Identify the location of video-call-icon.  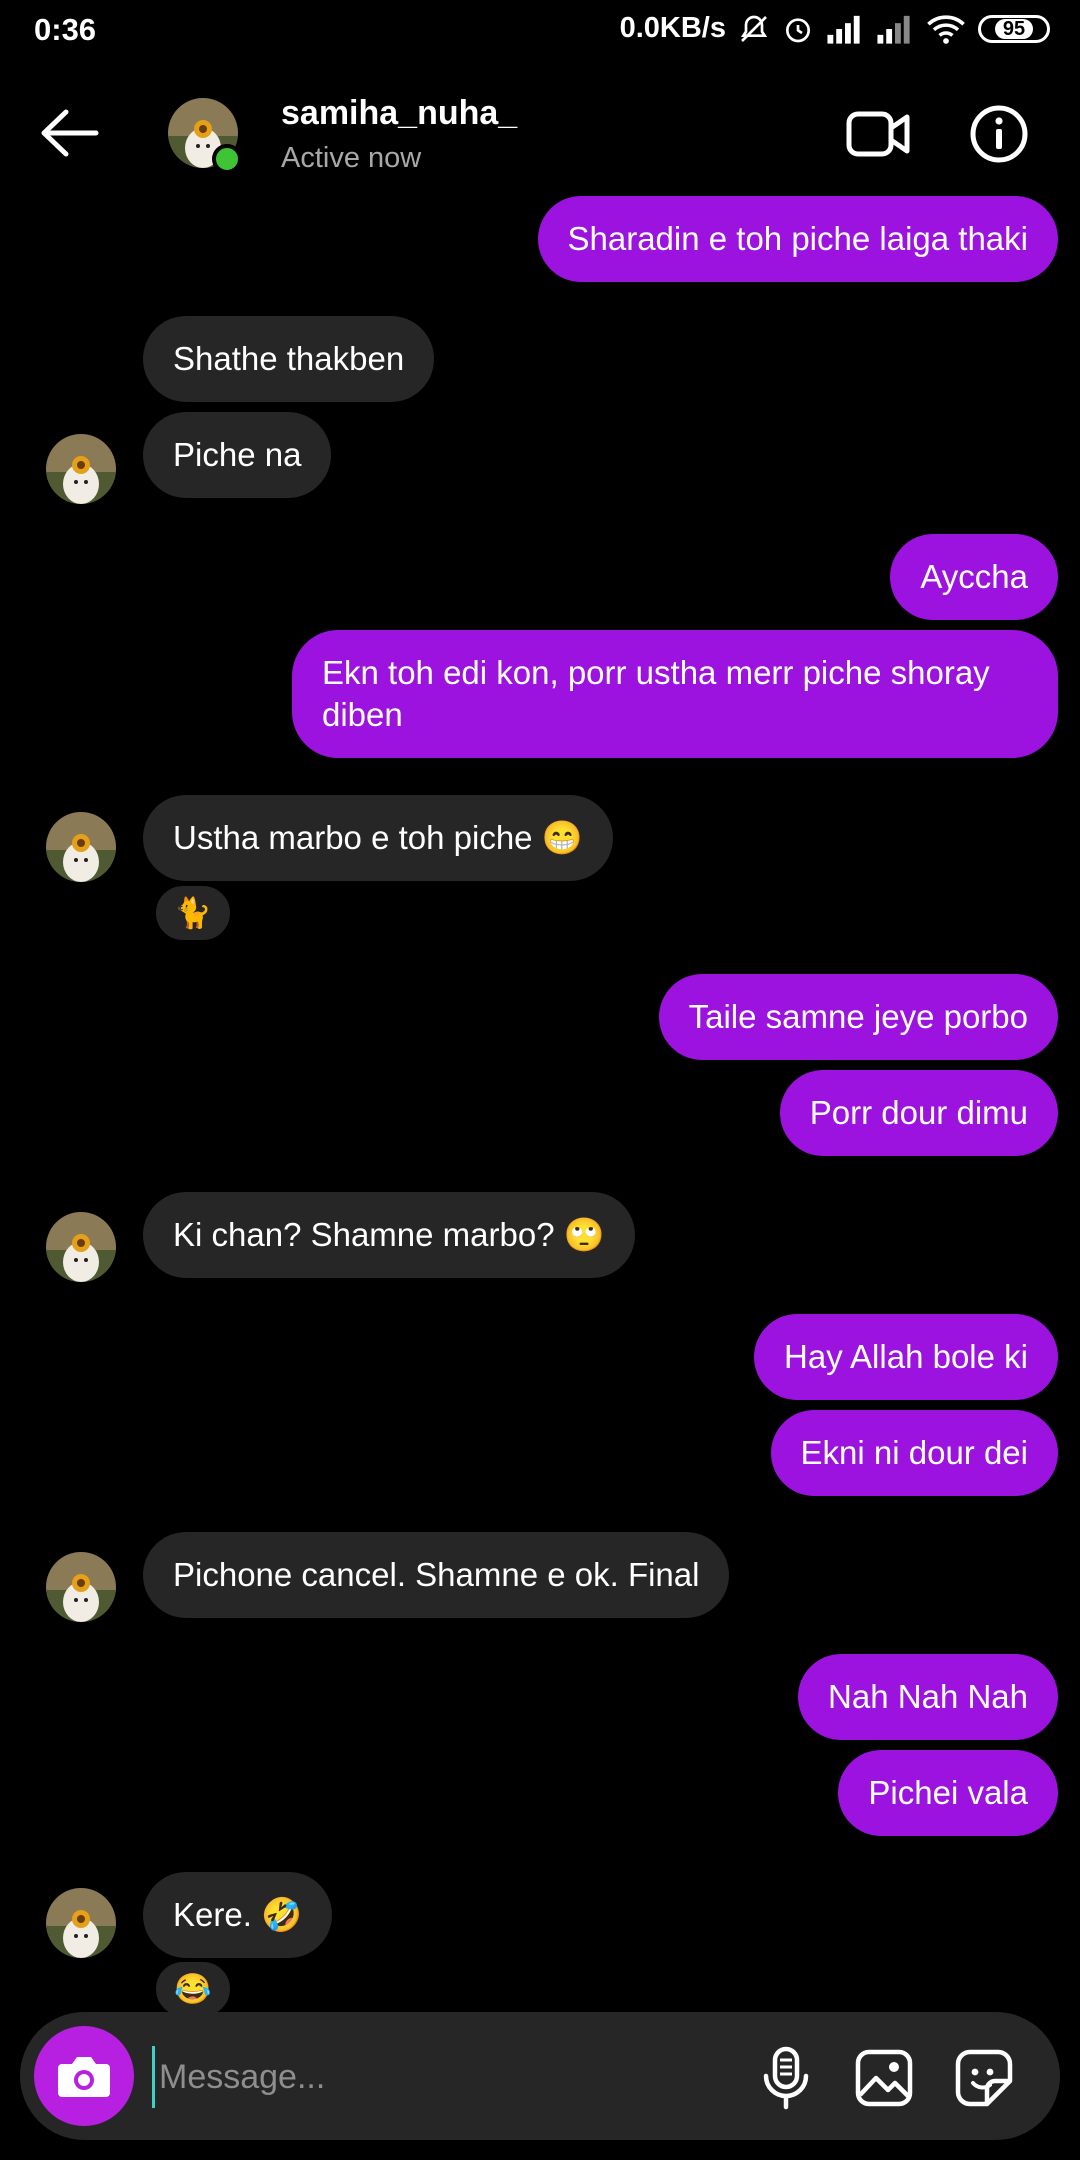
(878, 134).